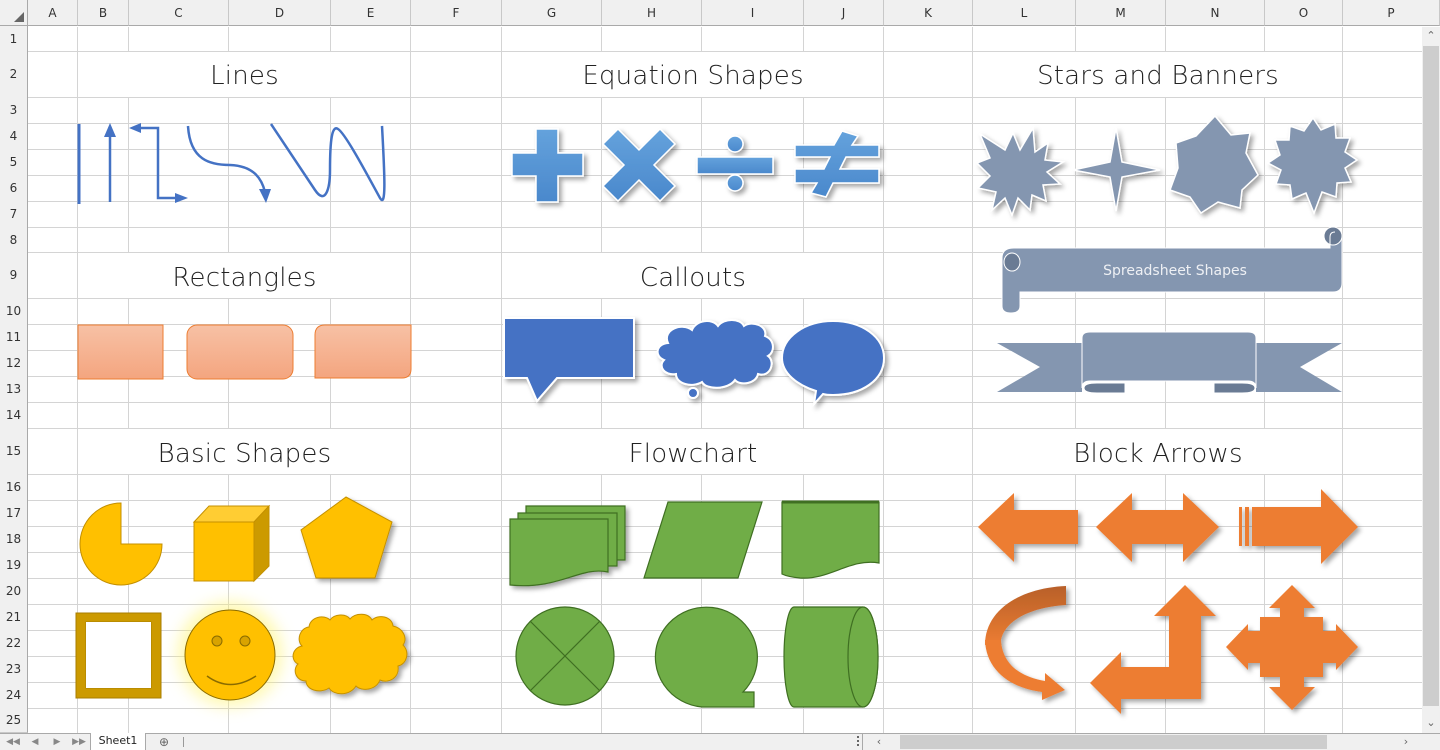 The image size is (1440, 750). Describe the element at coordinates (121, 544) in the screenshot. I see `pie-shape` at that location.